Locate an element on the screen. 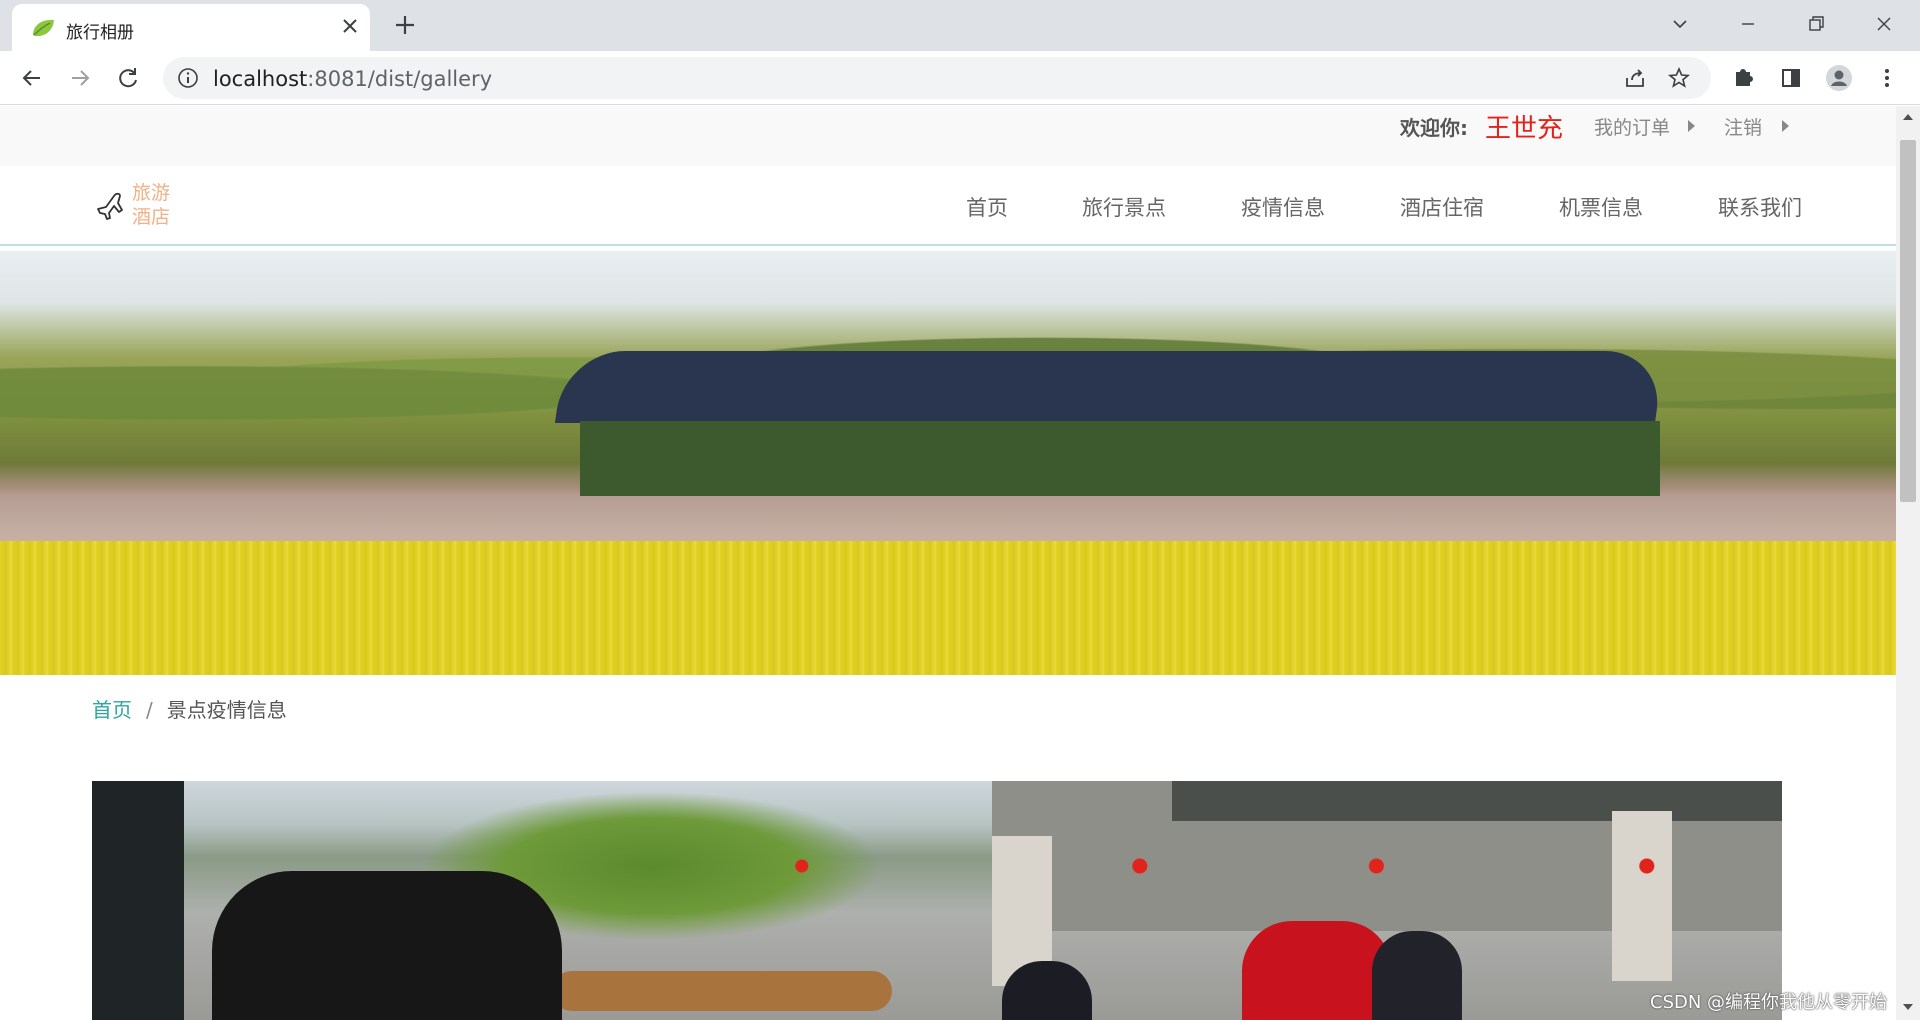 The width and height of the screenshot is (1920, 1020). logout-link: 注销 is located at coordinates (1743, 126).